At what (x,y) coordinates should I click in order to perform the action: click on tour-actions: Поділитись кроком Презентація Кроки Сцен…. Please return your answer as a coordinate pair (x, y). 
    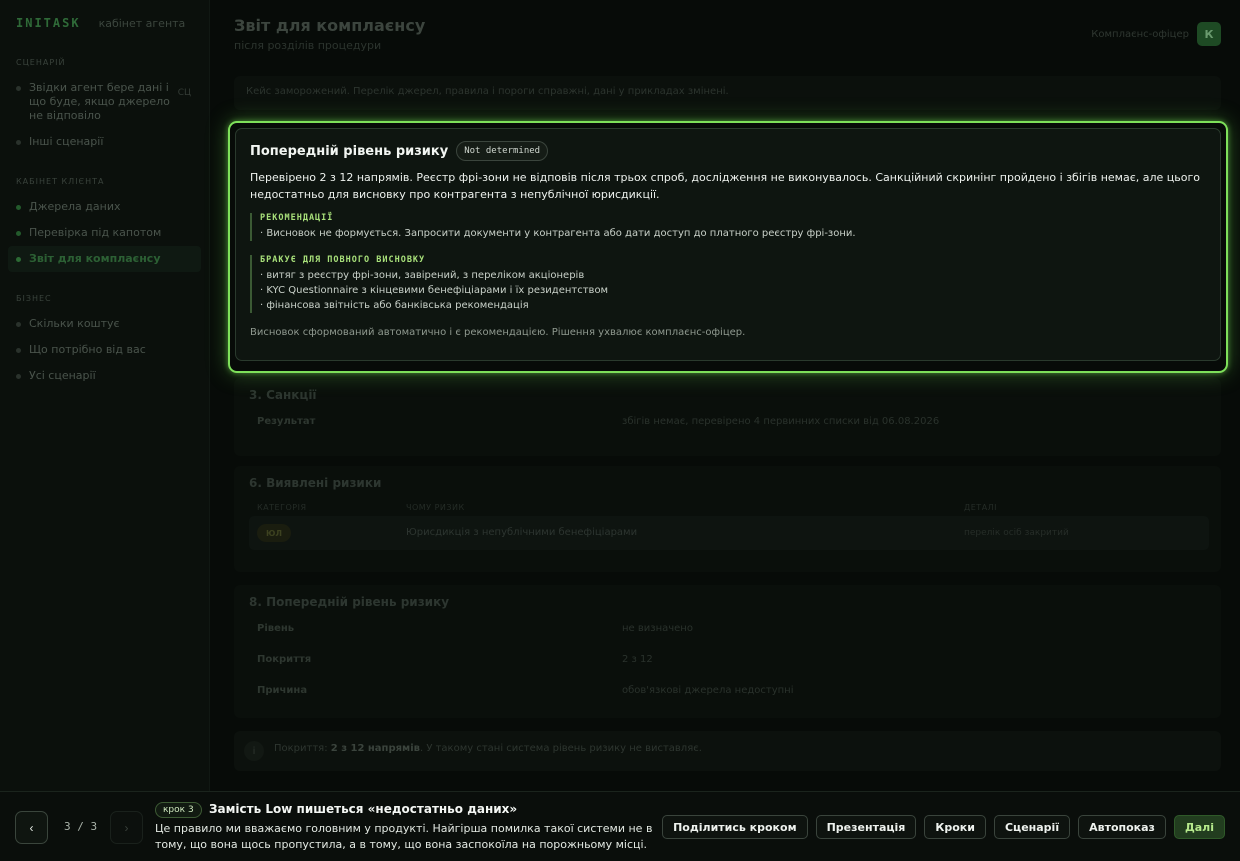
    Looking at the image, I should click on (943, 827).